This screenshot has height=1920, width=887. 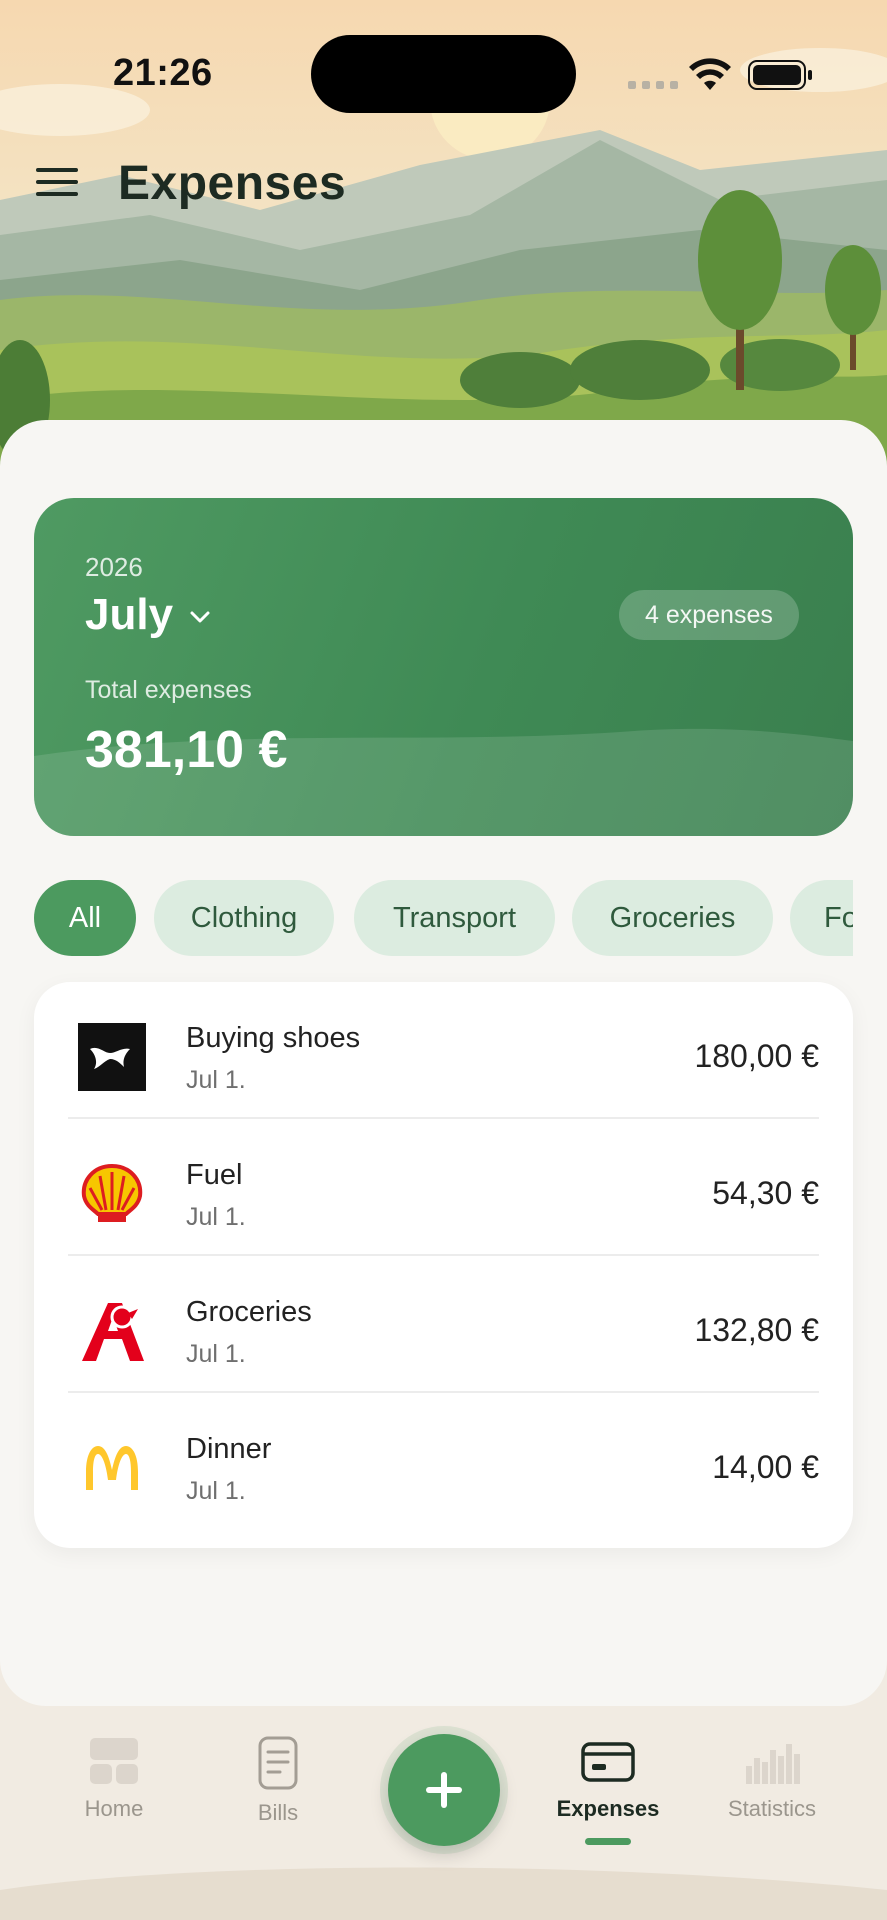 I want to click on auchan-logo-icon, so click(x=113, y=1332).